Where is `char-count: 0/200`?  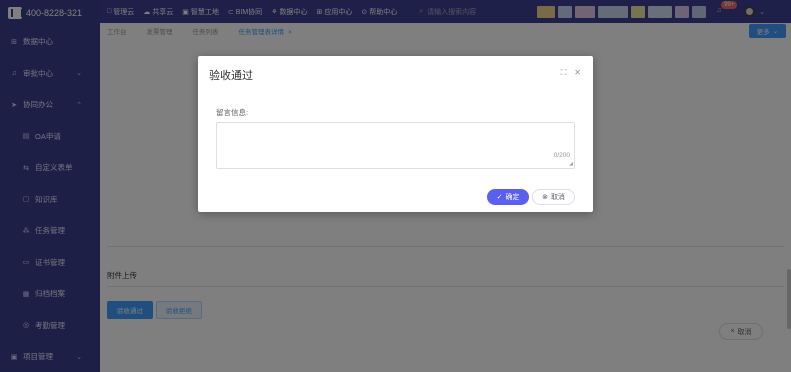 char-count: 0/200 is located at coordinates (561, 155).